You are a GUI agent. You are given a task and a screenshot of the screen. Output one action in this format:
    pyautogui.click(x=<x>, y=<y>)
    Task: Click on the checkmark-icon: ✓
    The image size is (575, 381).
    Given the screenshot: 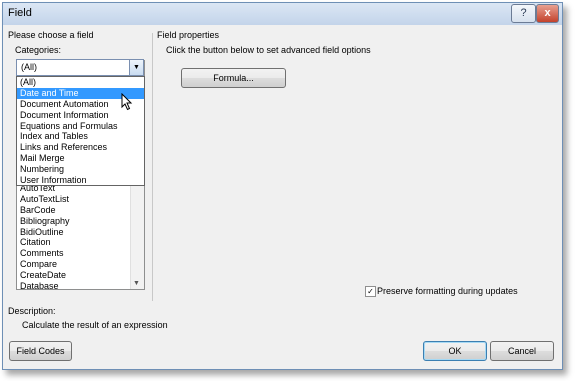 What is the action you would take?
    pyautogui.click(x=370, y=291)
    